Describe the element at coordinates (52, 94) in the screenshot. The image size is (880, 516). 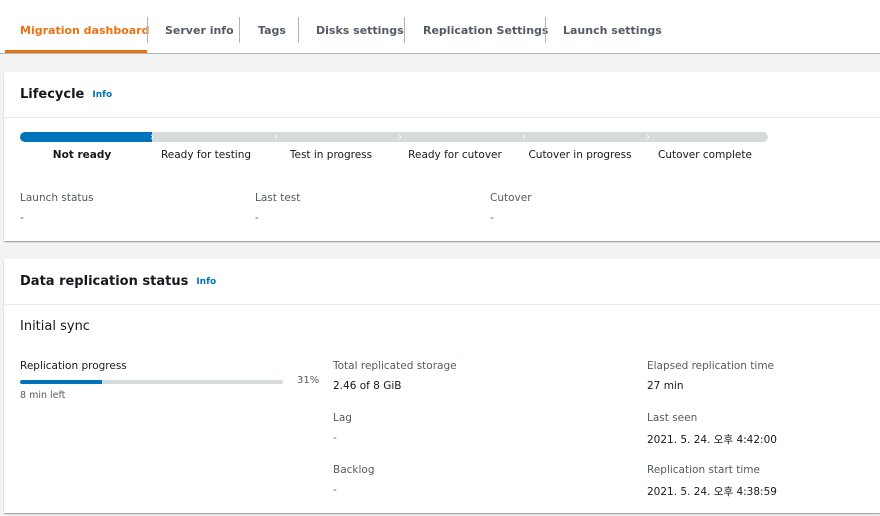
I see `lifecycle-title: Lifecycle` at that location.